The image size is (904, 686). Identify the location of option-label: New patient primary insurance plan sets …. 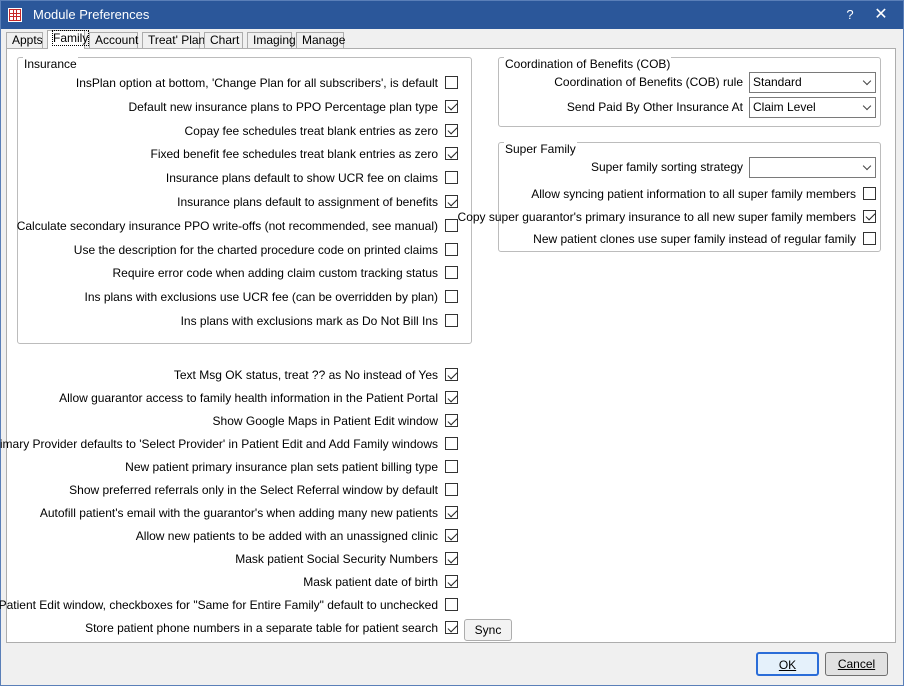
(281, 467).